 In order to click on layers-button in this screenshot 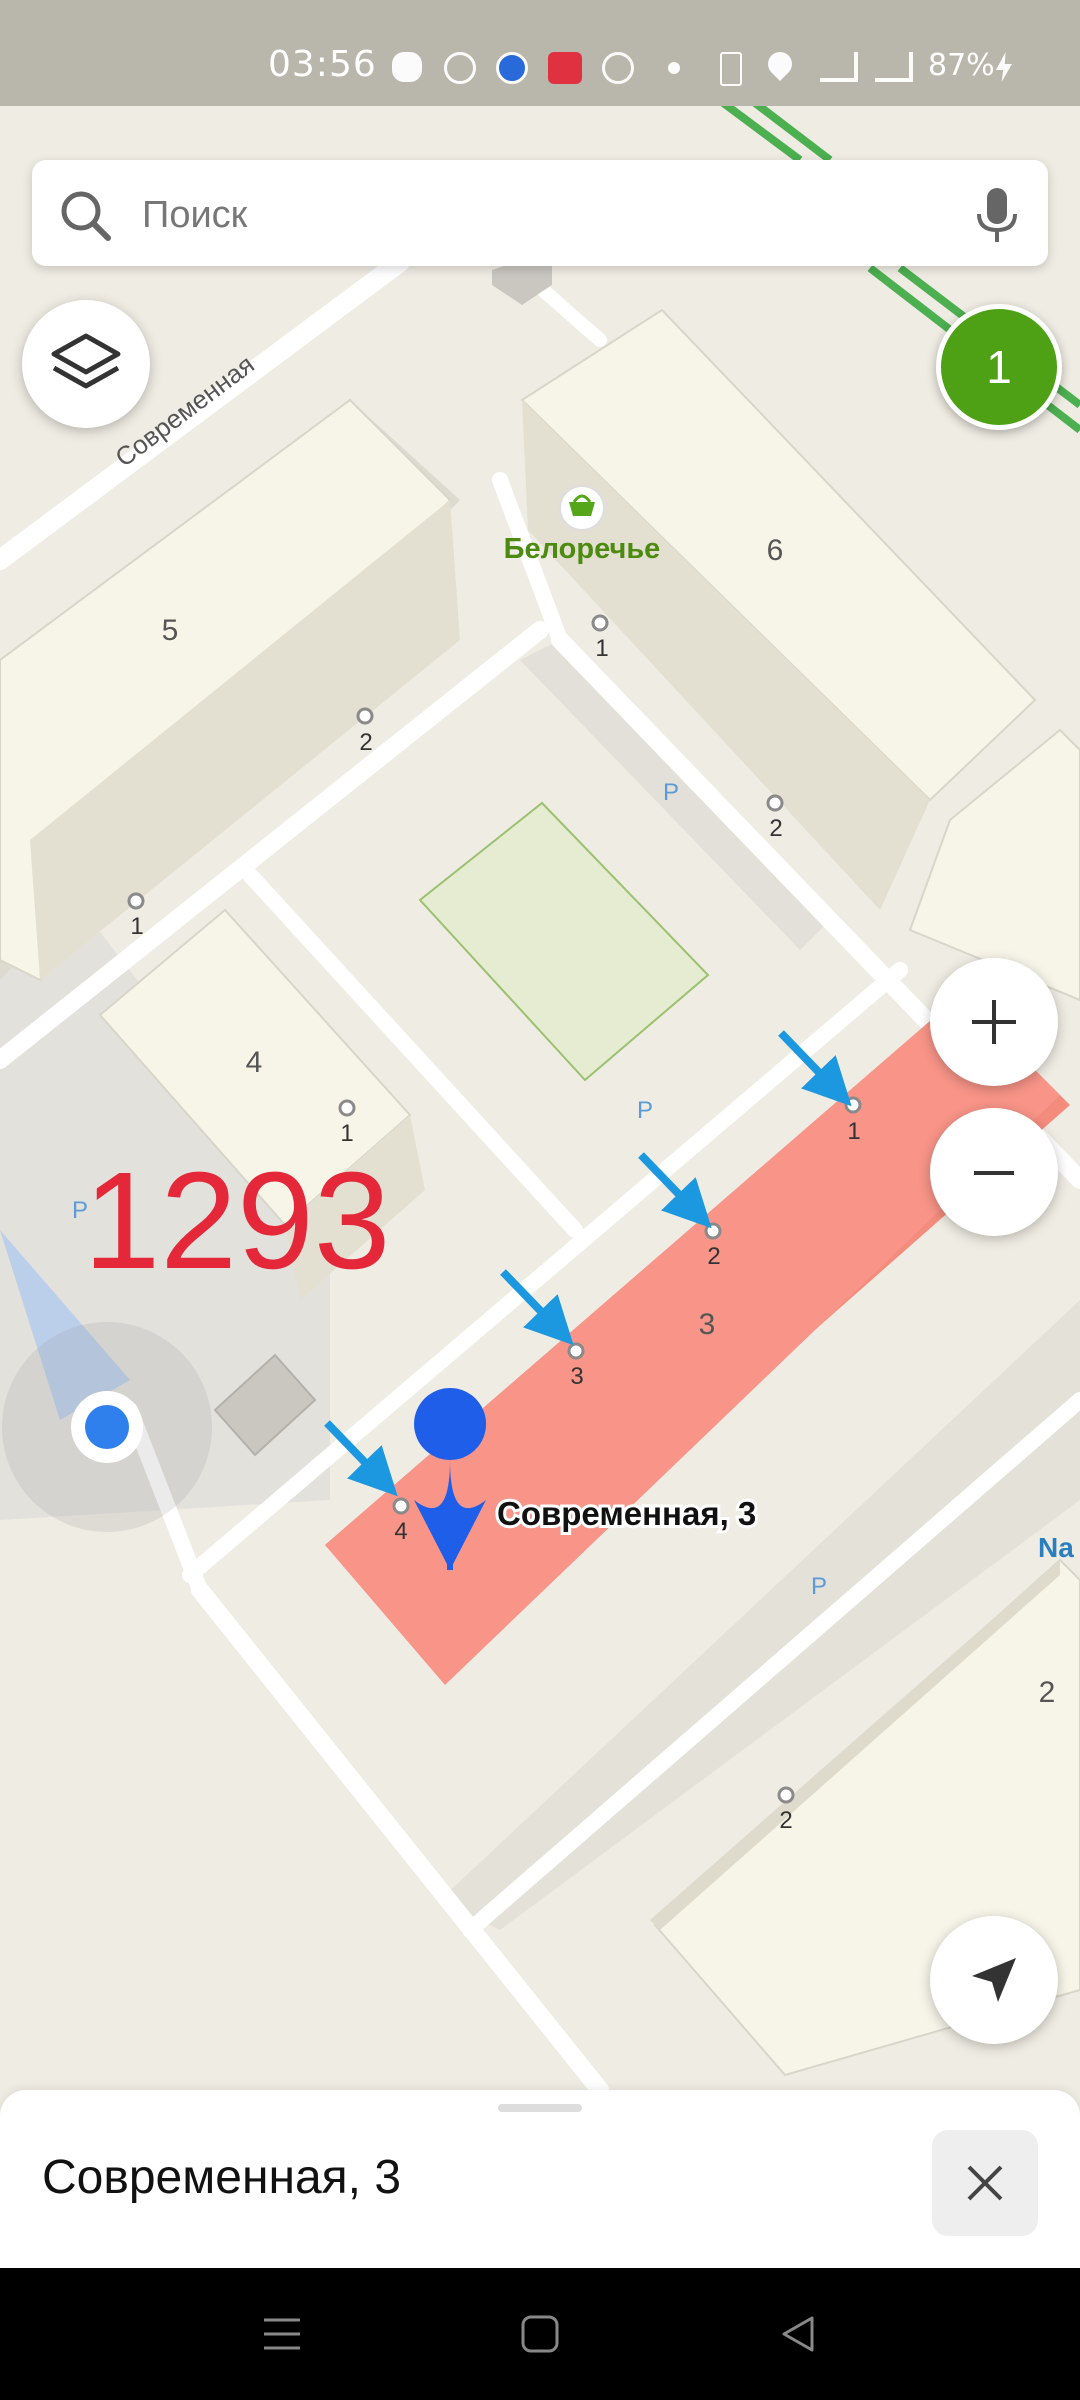, I will do `click(86, 364)`.